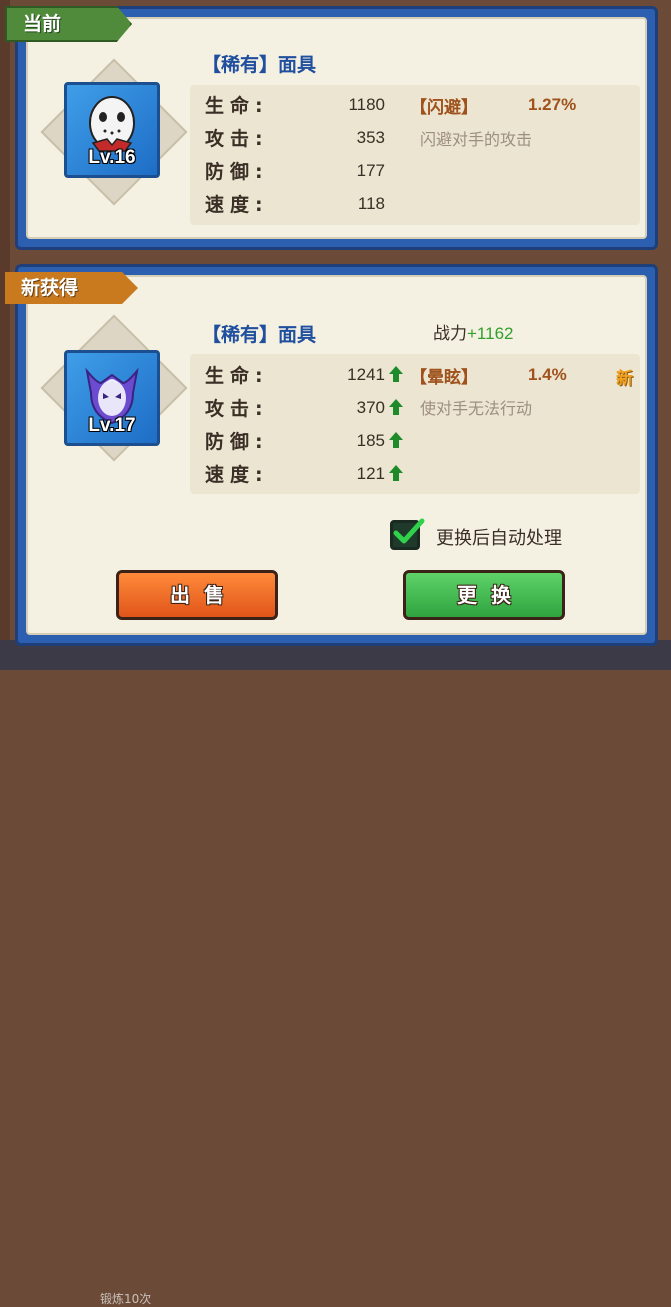  What do you see at coordinates (112, 398) in the screenshot?
I see `new-item-icon: Lv.17` at bounding box center [112, 398].